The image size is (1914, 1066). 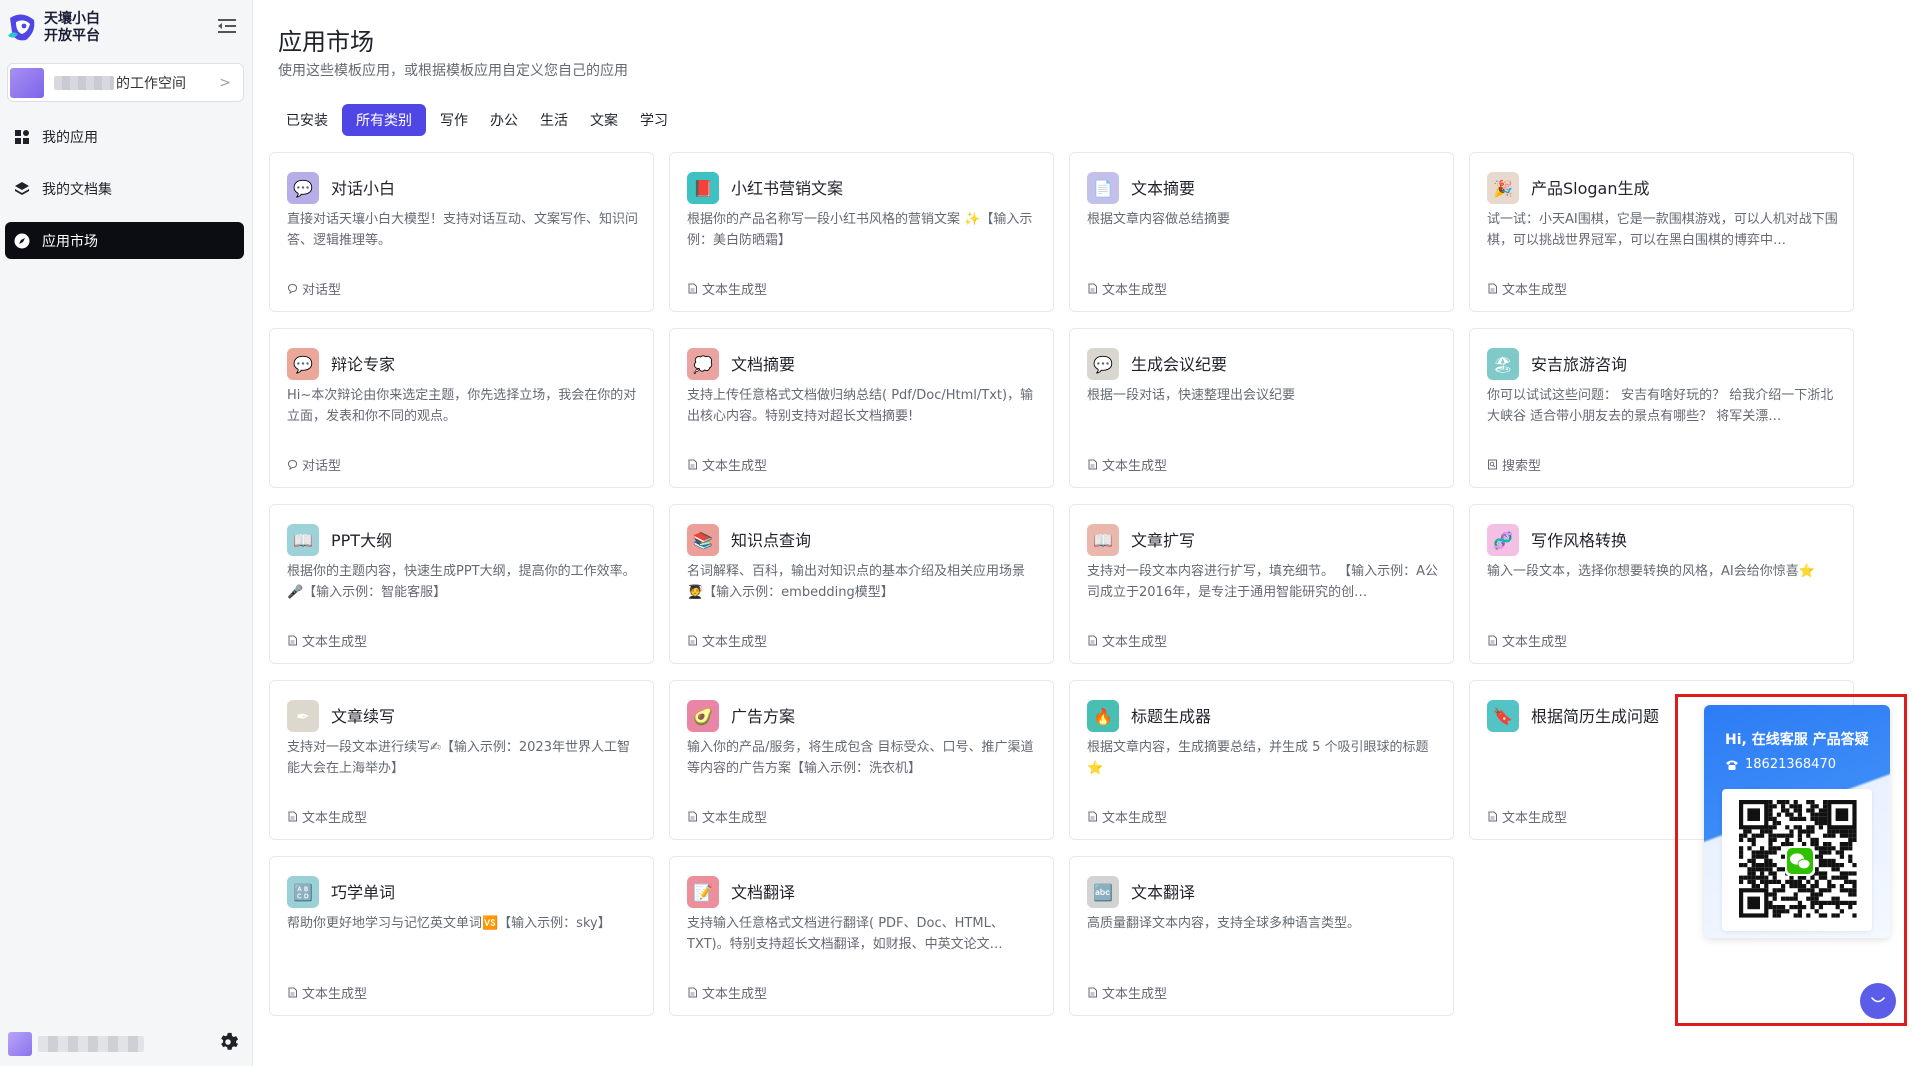 I want to click on nav-item-app-market: 应用市场, so click(x=124, y=240).